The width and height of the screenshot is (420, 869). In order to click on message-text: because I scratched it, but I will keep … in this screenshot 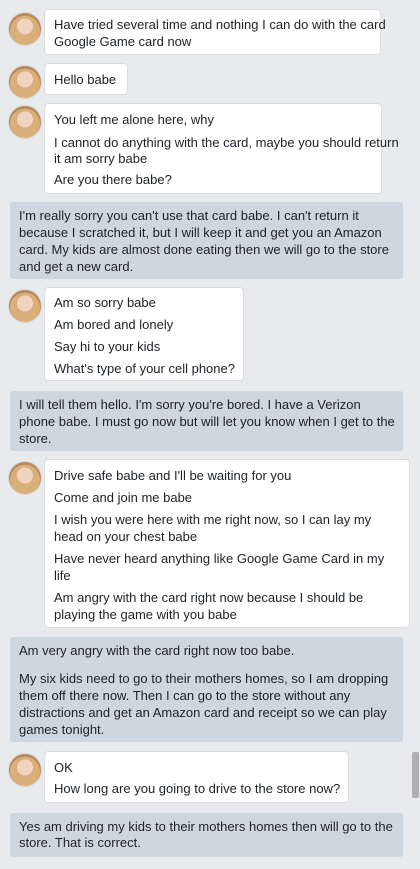, I will do `click(200, 232)`.